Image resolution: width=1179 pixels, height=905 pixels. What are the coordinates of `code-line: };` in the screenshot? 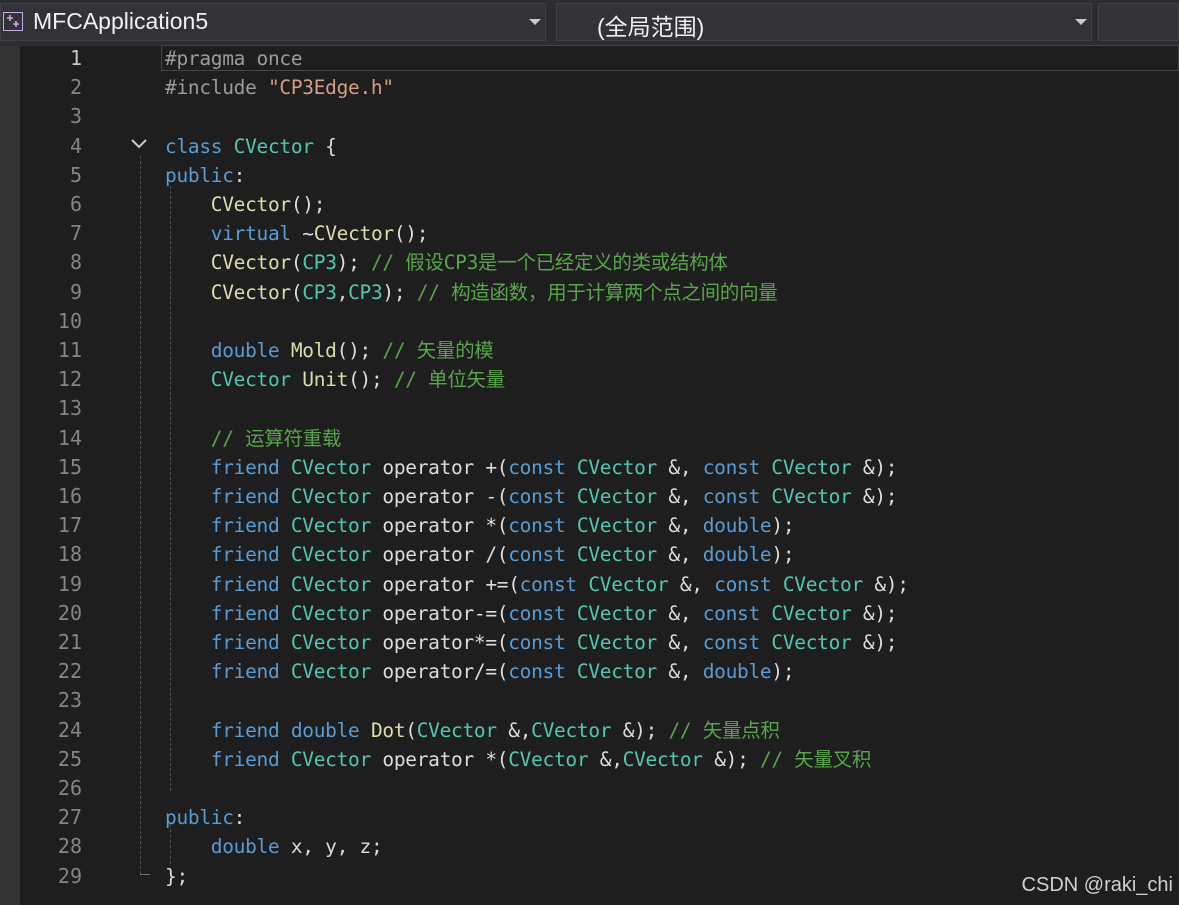 It's located at (176, 876).